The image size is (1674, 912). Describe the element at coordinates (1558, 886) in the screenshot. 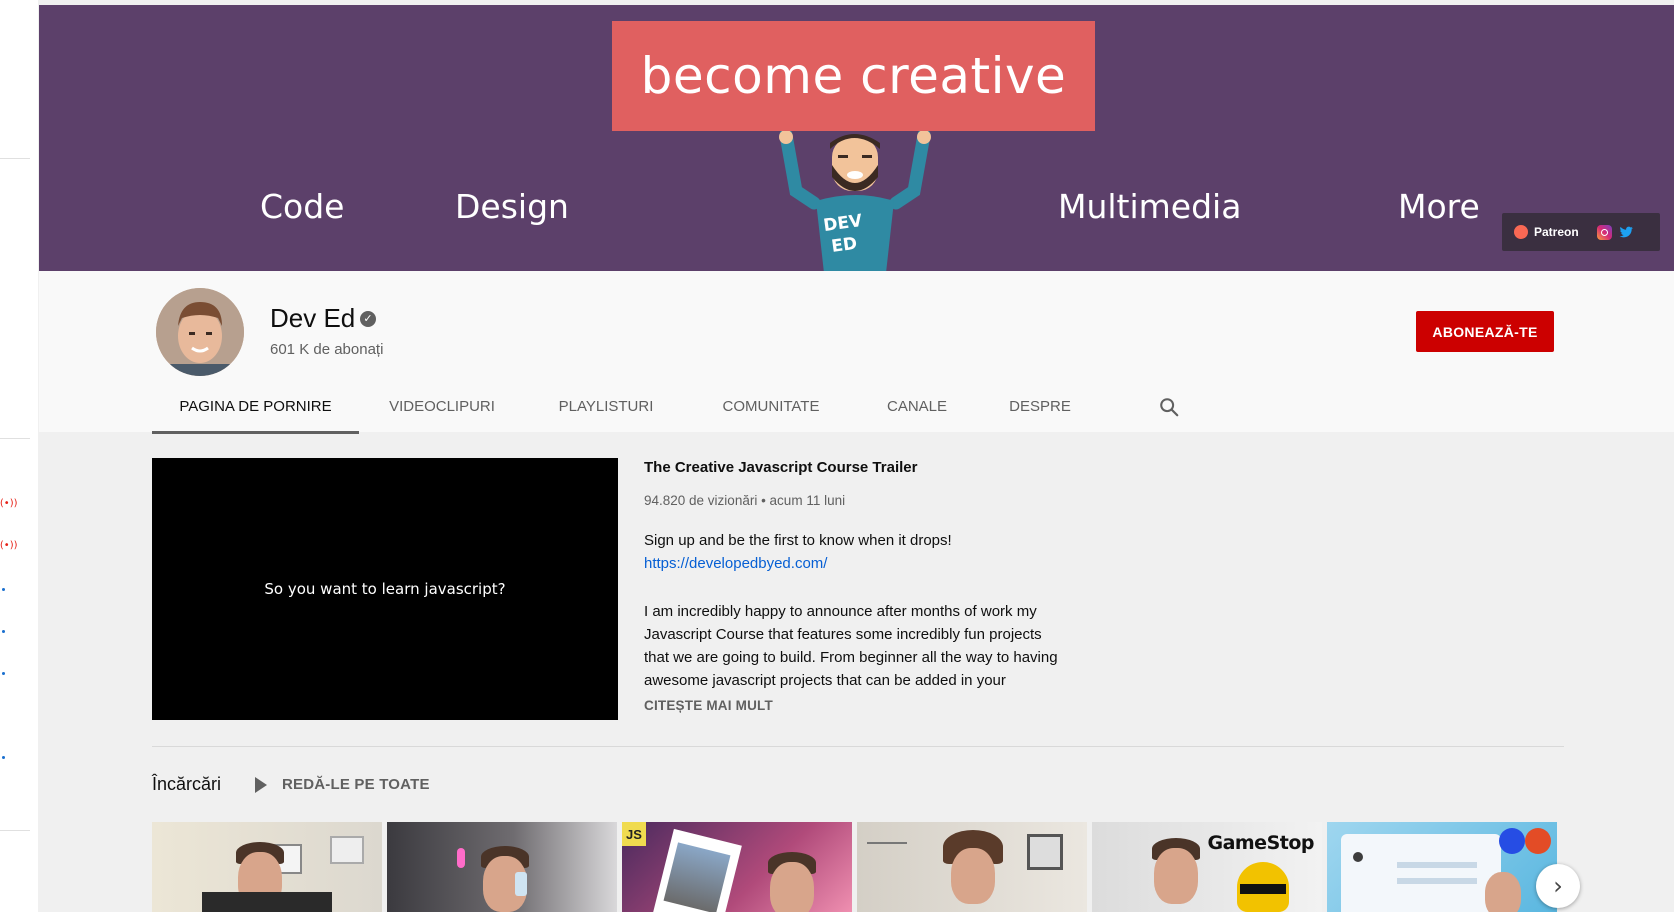

I see `shelf-next-arrow-icon: ›` at that location.